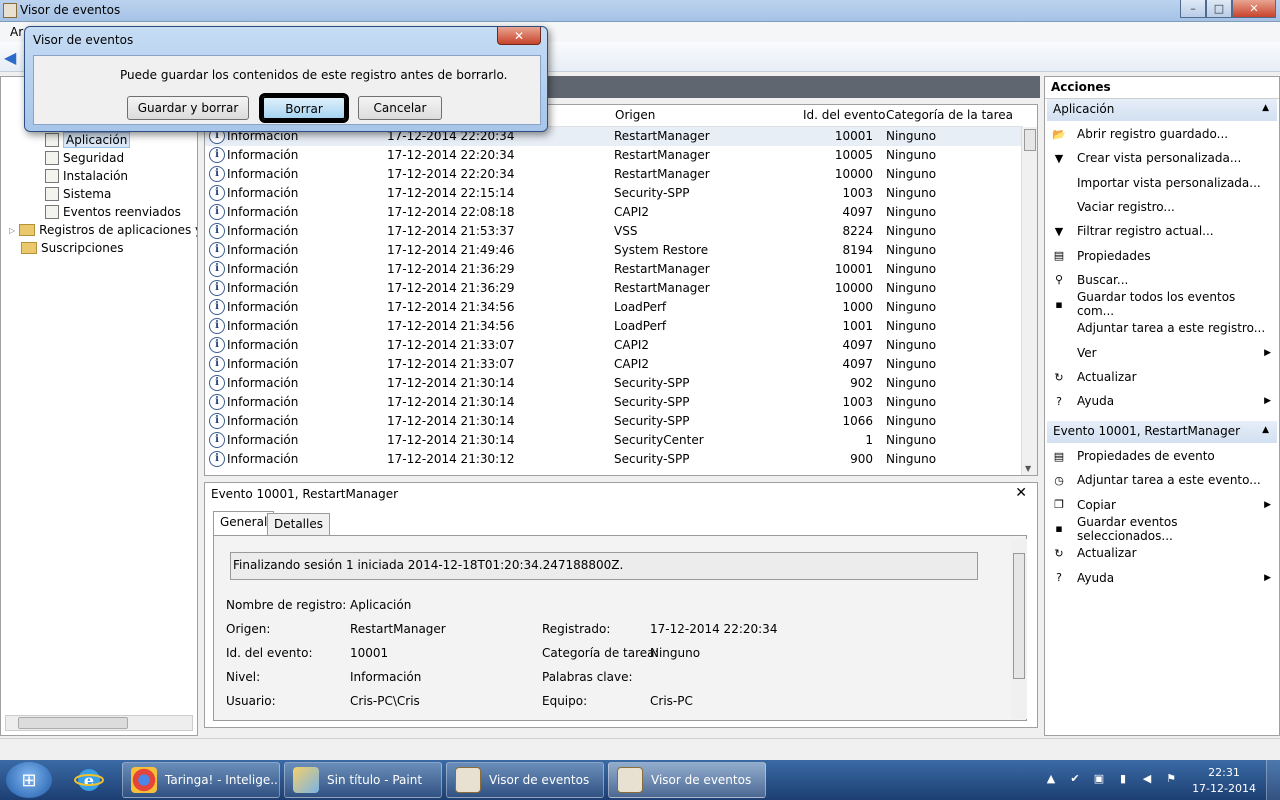 The image size is (1280, 800). What do you see at coordinates (113, 212) in the screenshot?
I see `tree-item-eventos-reenviados: Eventos reenviados` at bounding box center [113, 212].